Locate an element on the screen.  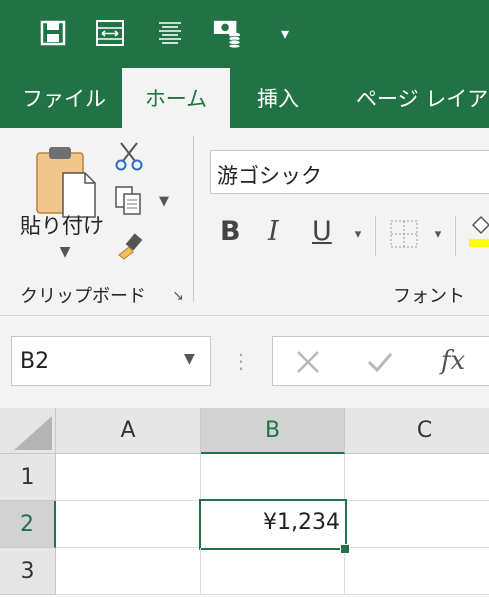
tab-insert: 挿入 is located at coordinates (278, 98).